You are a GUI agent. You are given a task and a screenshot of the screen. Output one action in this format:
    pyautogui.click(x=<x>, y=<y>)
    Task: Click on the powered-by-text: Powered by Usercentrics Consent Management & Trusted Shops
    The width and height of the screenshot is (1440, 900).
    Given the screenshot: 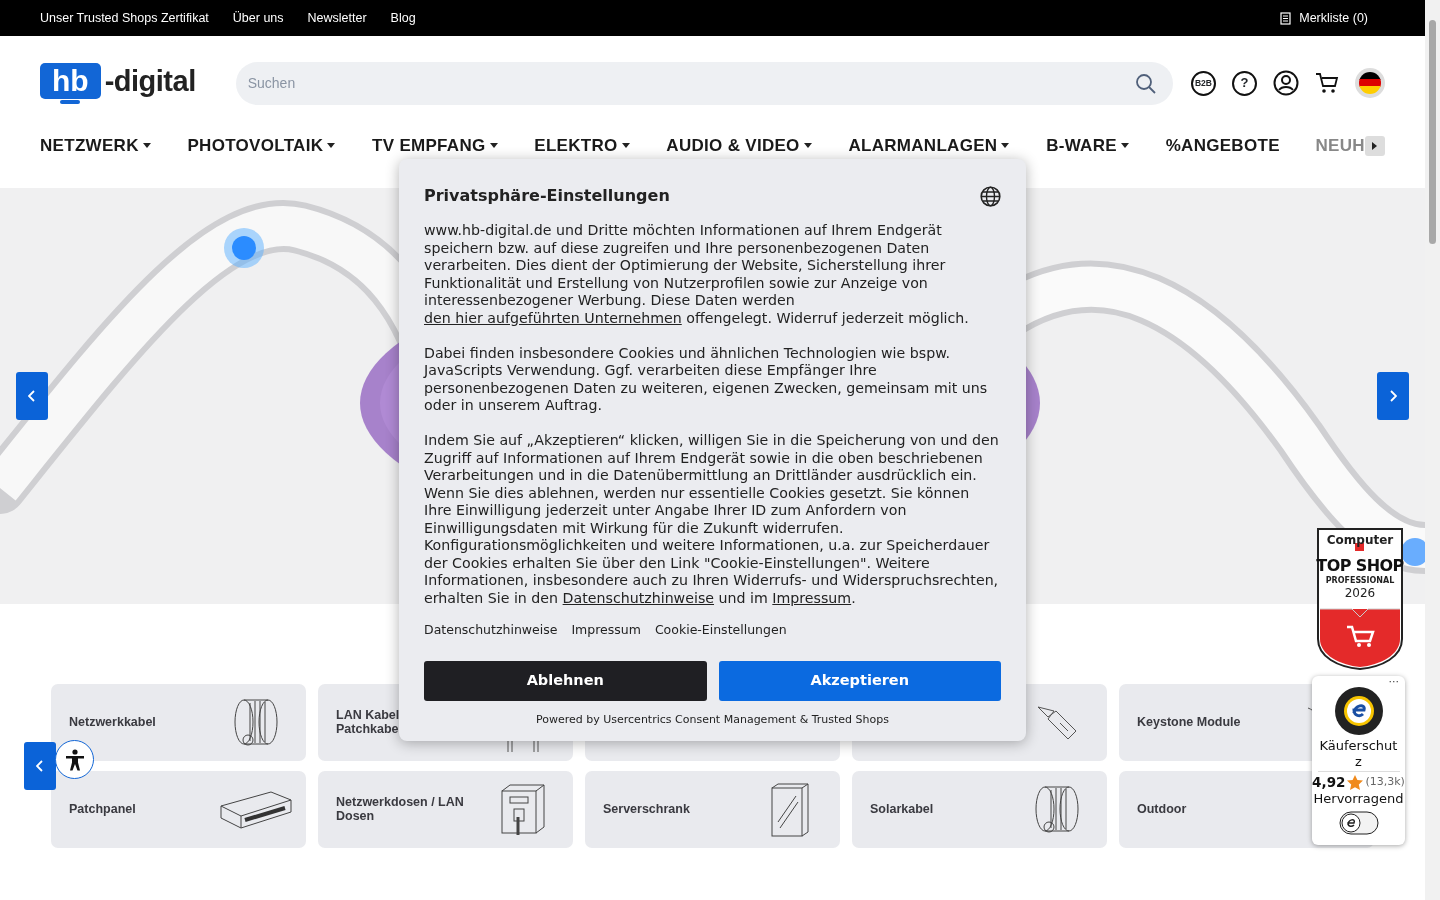 What is the action you would take?
    pyautogui.click(x=712, y=720)
    